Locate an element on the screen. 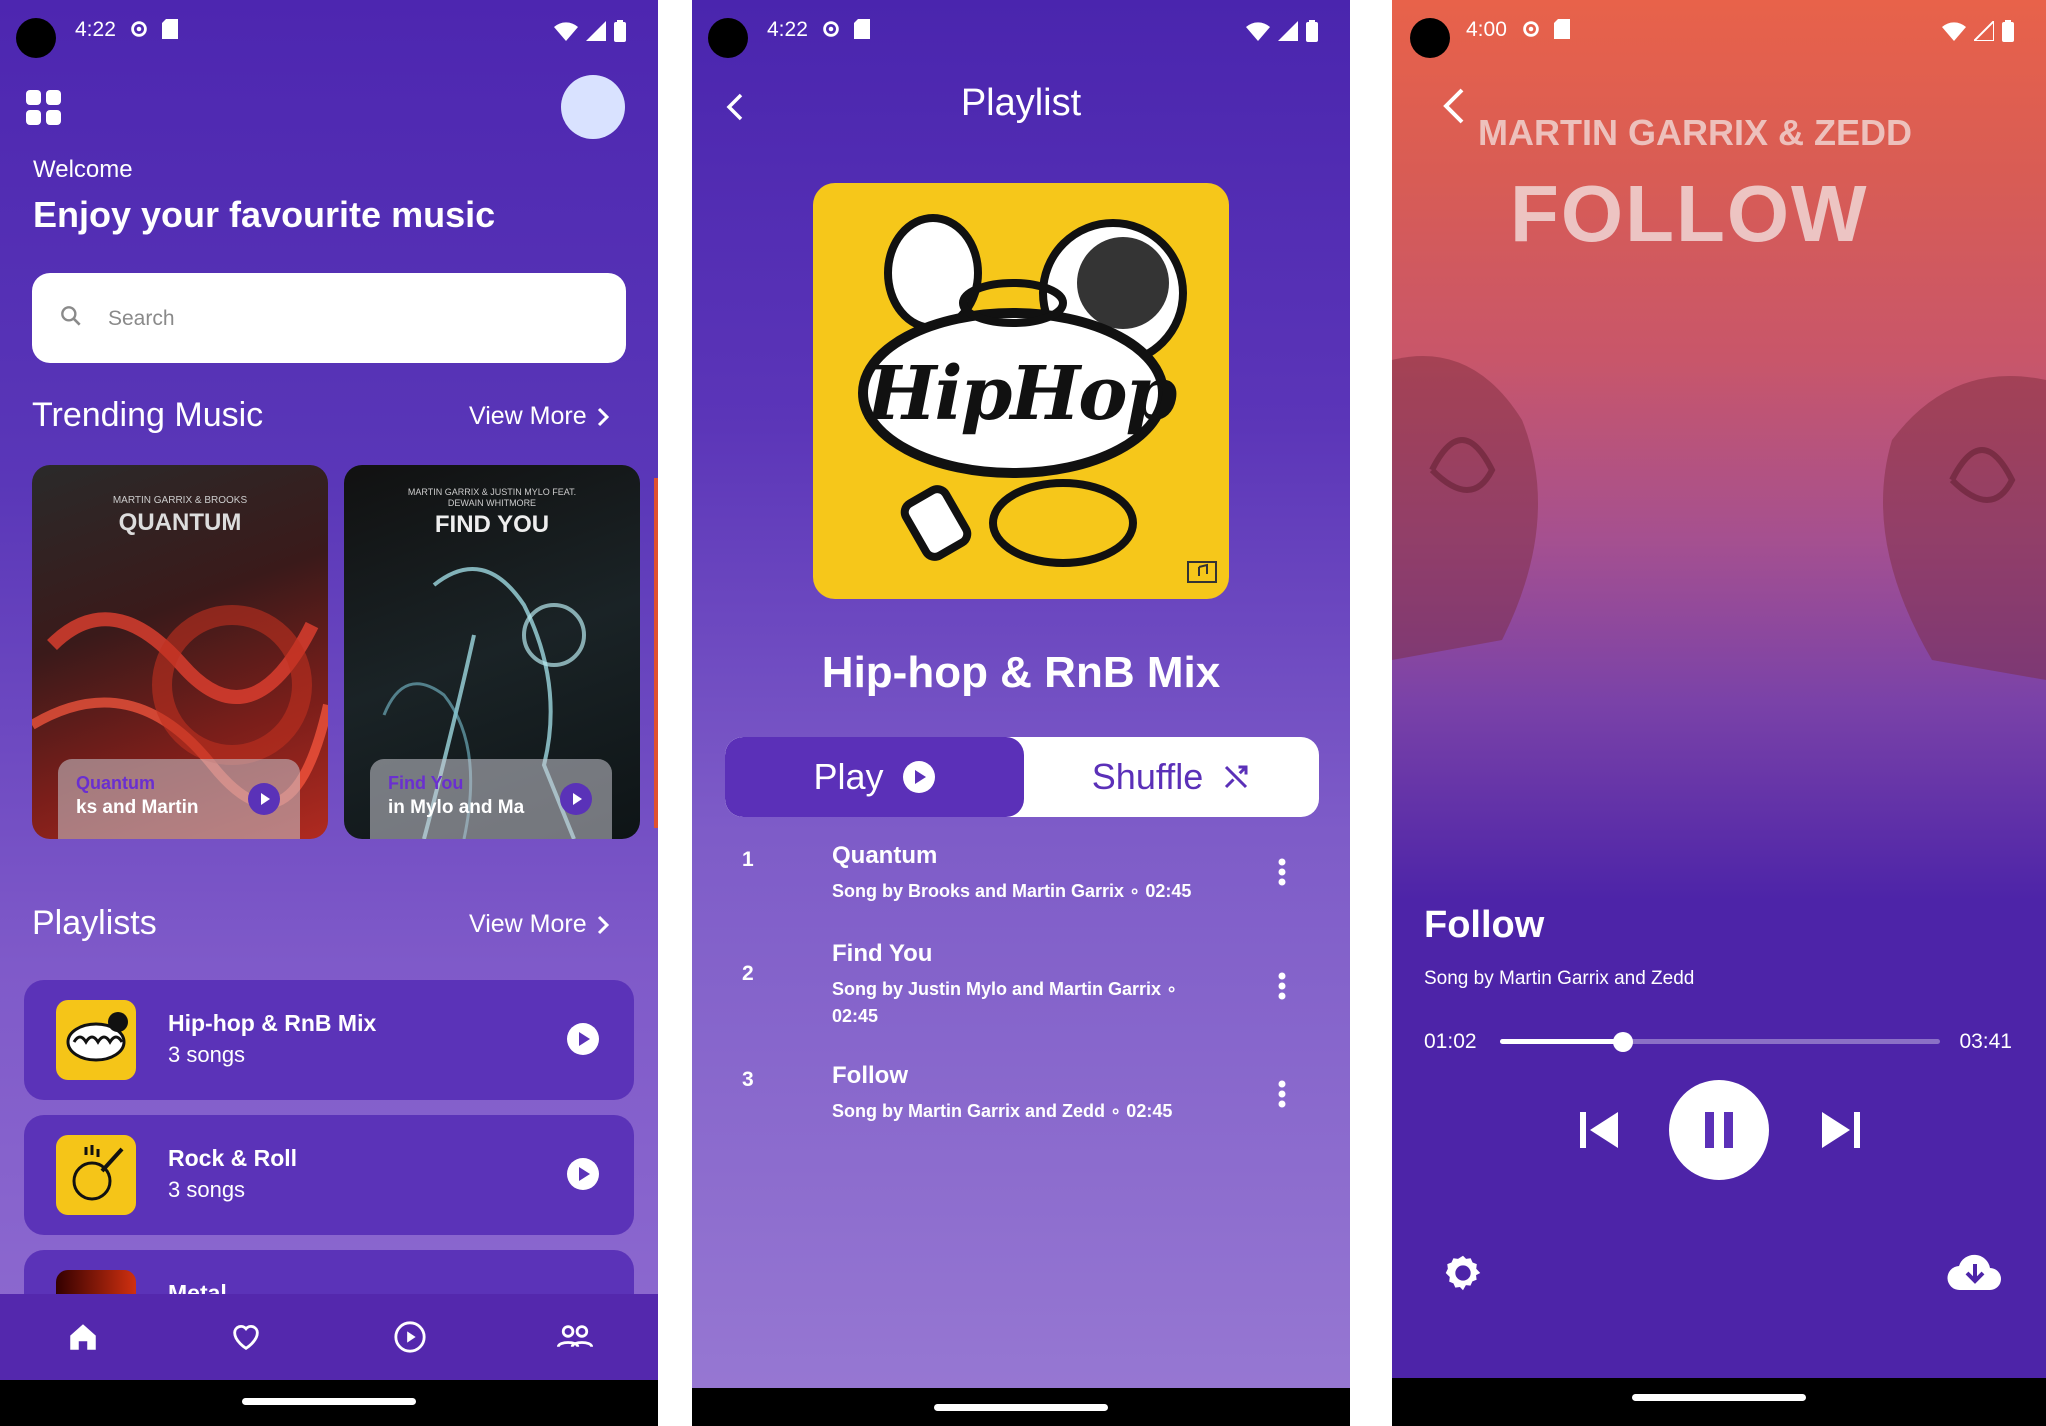  pause-button is located at coordinates (1719, 1130).